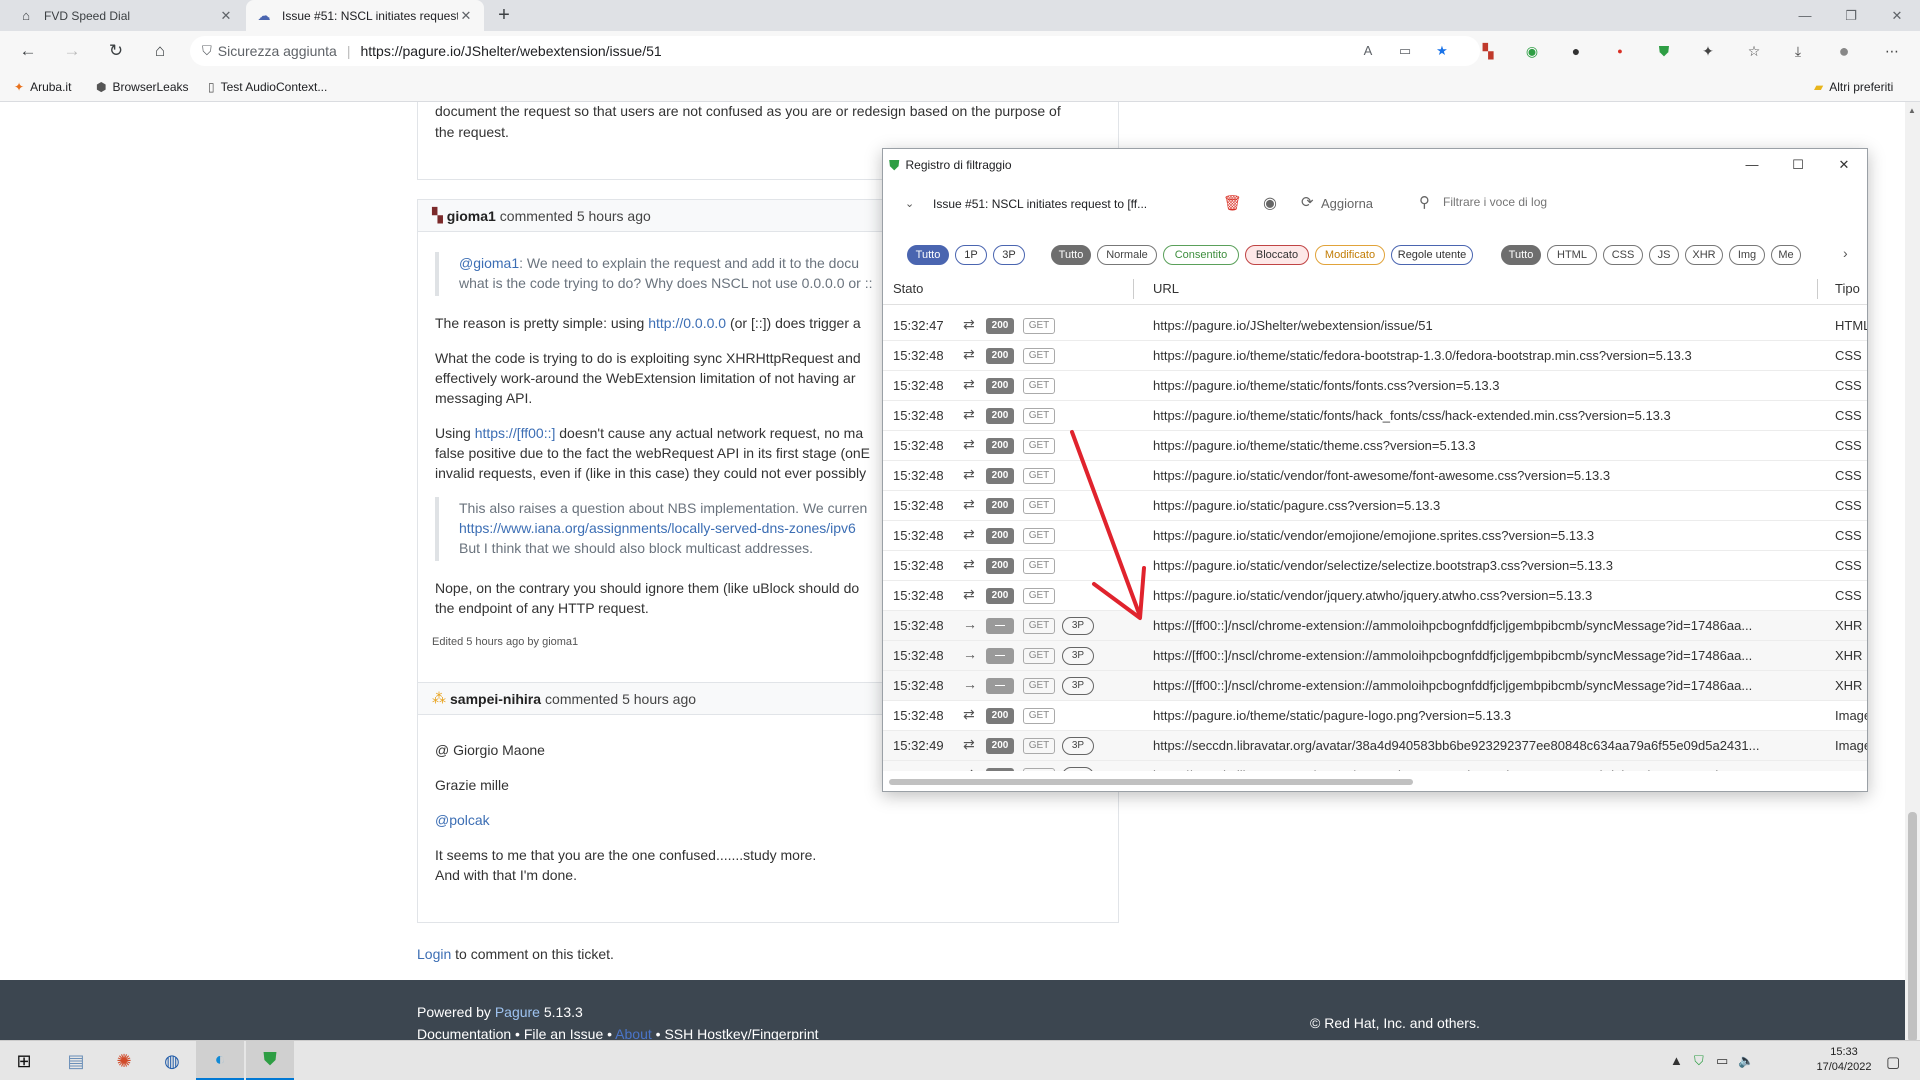  I want to click on chip-3p: 3P, so click(1009, 255).